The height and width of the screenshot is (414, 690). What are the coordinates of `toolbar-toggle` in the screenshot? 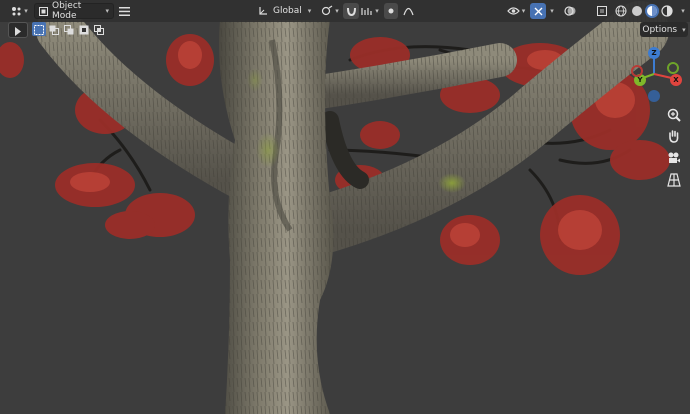 It's located at (18, 30).